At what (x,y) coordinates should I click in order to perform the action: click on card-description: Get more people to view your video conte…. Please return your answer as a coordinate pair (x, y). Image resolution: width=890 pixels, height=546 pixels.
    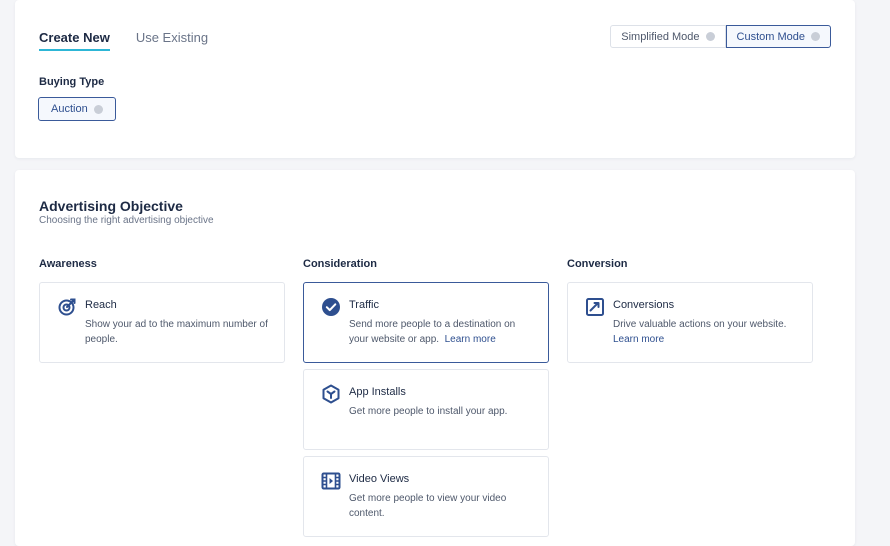
    Looking at the image, I should click on (428, 506).